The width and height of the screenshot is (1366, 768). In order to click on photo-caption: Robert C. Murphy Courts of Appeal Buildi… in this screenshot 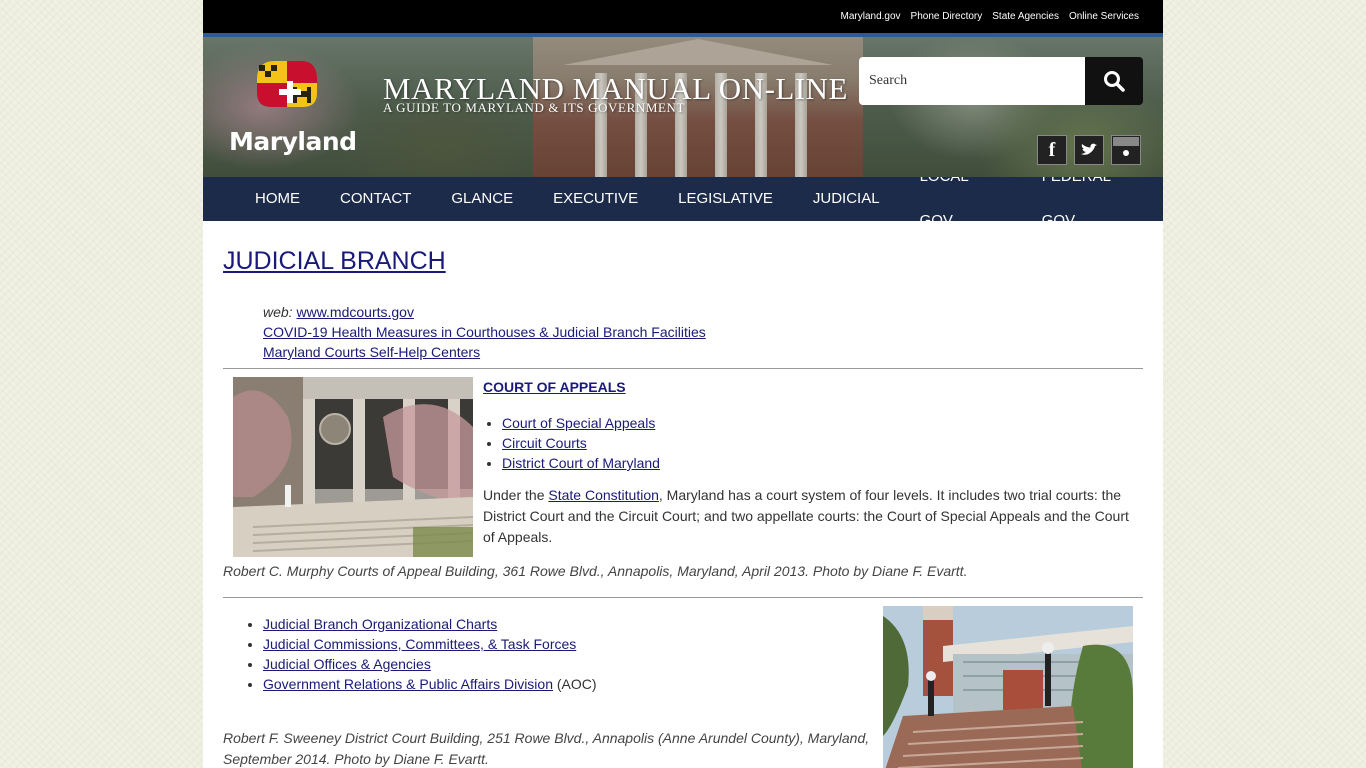, I will do `click(595, 571)`.